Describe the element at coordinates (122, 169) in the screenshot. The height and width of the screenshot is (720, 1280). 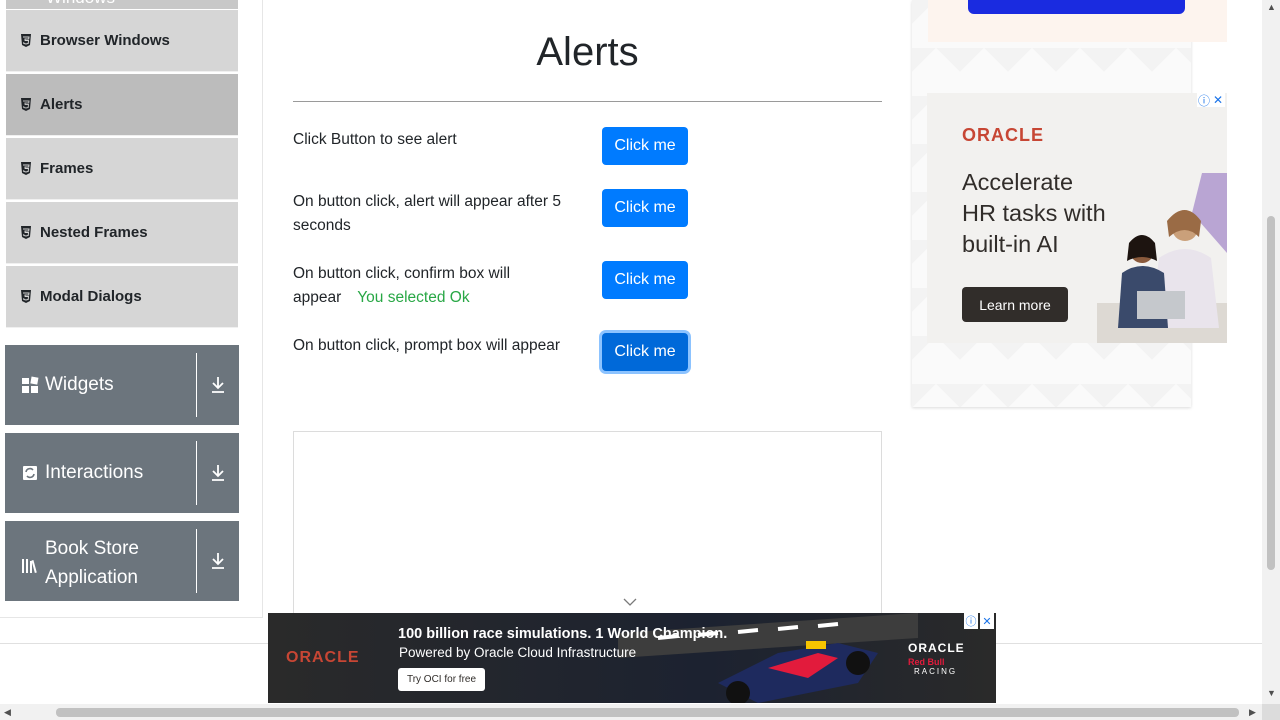
I see `sidebar-item-frames: Frames` at that location.